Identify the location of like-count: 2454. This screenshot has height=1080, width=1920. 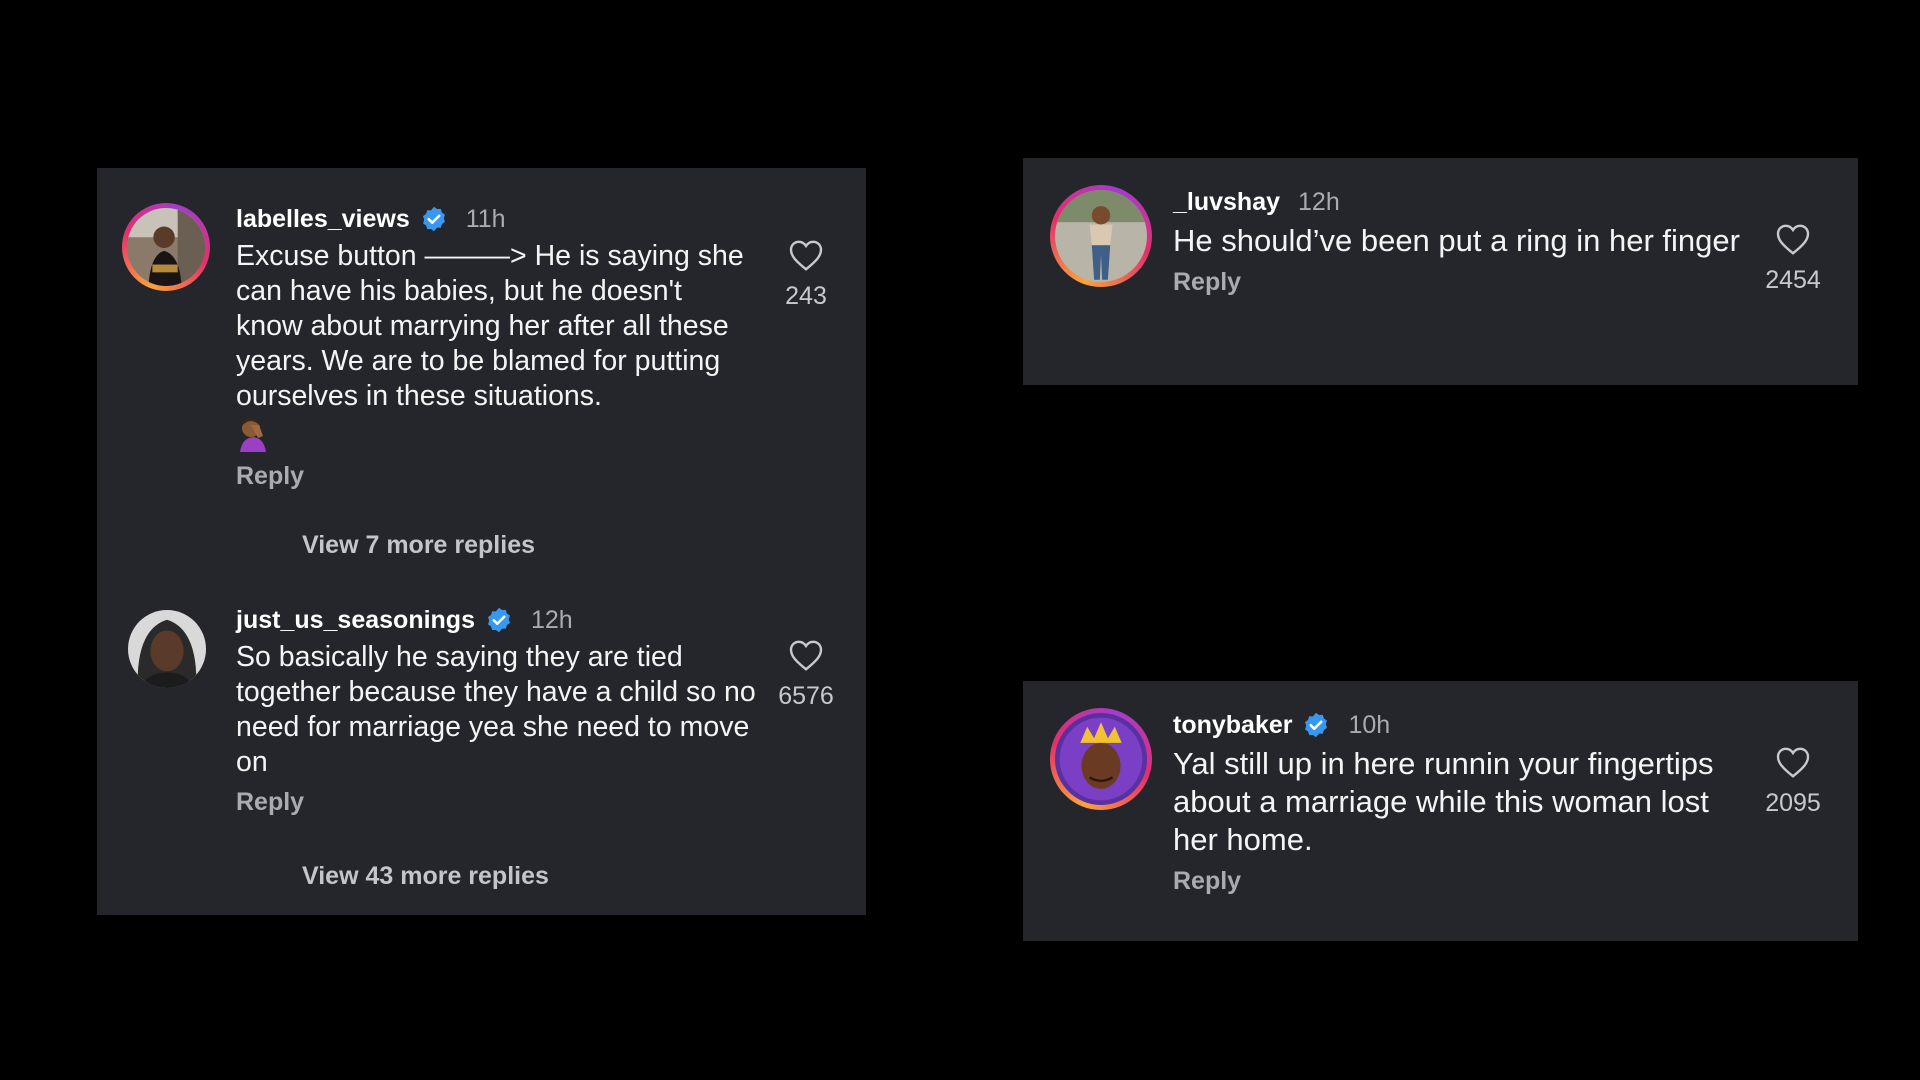
(1793, 280).